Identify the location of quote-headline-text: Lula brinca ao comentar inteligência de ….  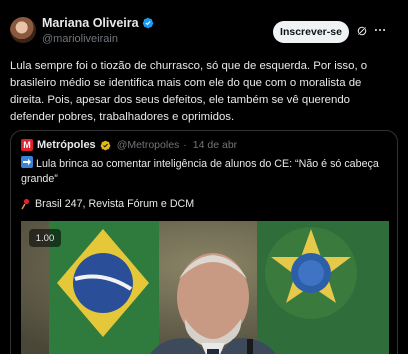
(200, 171).